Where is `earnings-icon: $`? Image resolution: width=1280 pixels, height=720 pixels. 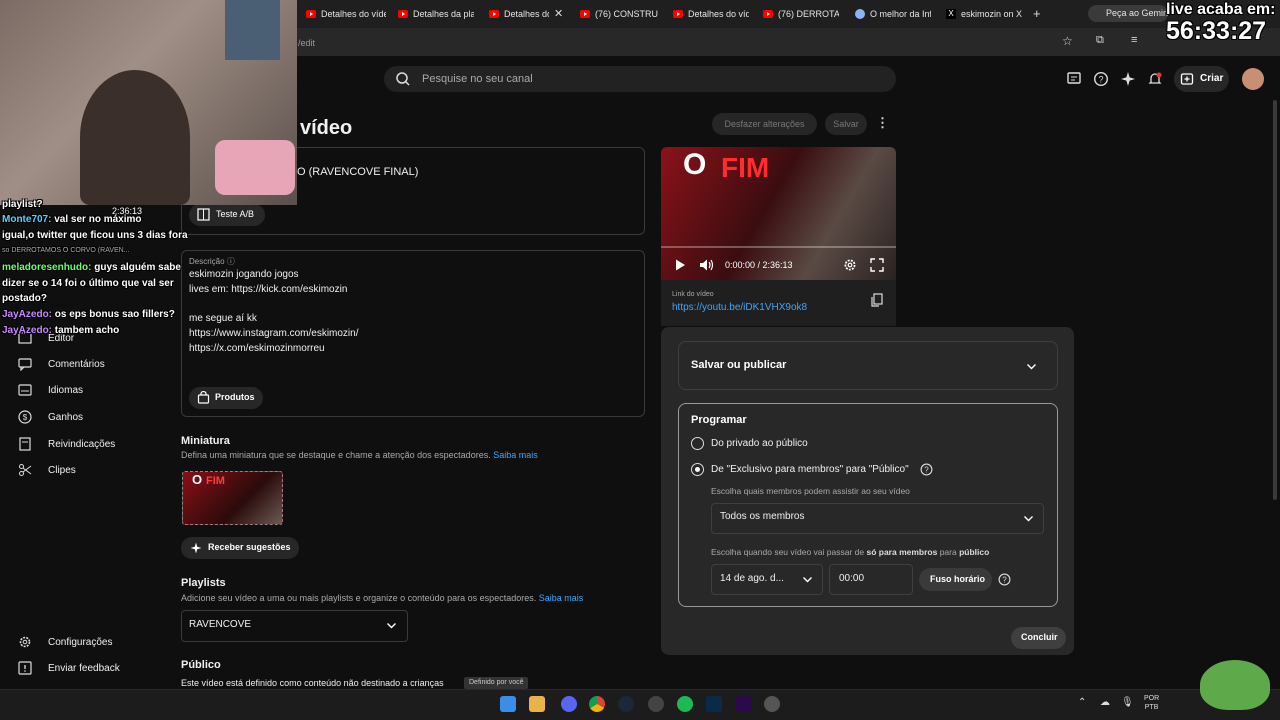 earnings-icon: $ is located at coordinates (25, 417).